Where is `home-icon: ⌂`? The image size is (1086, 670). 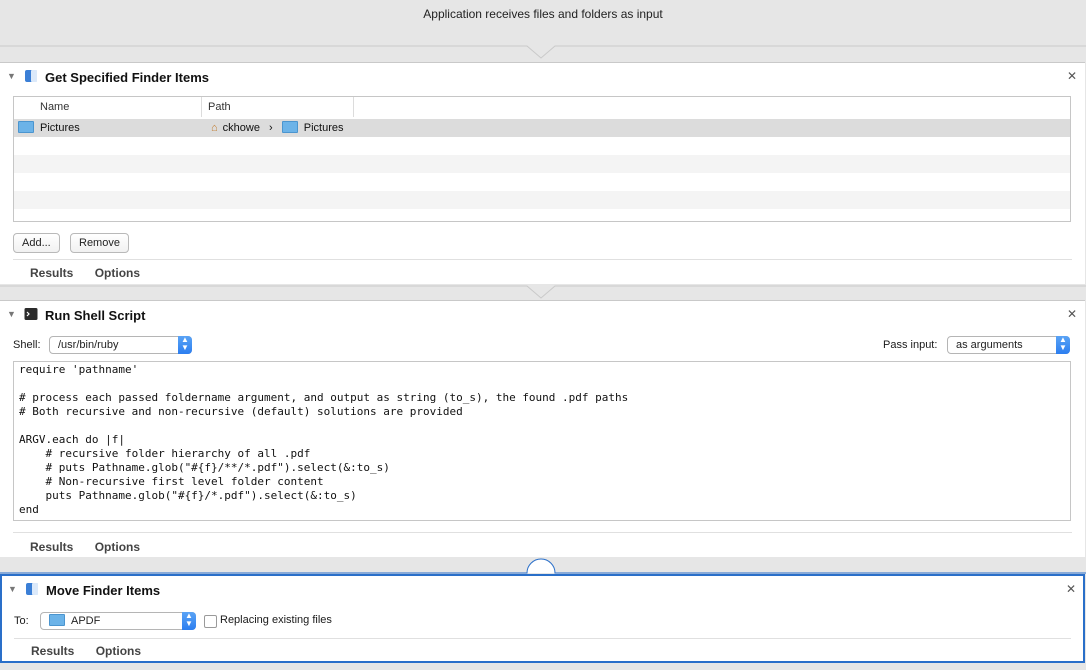
home-icon: ⌂ is located at coordinates (214, 128).